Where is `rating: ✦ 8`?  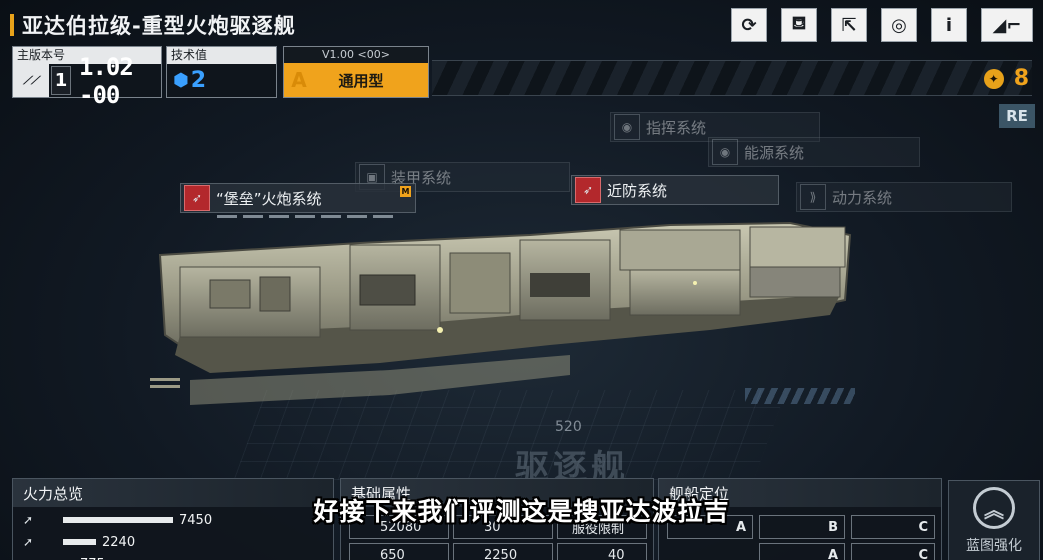 rating: ✦ 8 is located at coordinates (1006, 78).